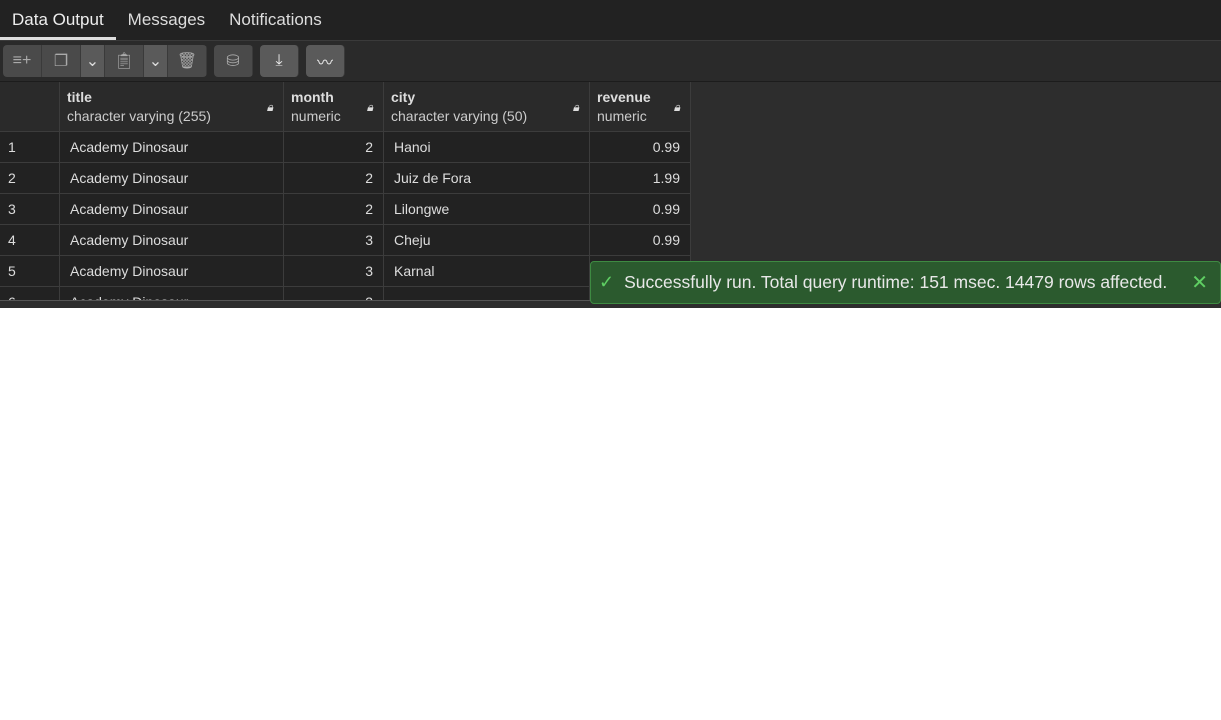 This screenshot has width=1221, height=720. I want to click on column-header-city: city character varying (50) 🔒︎, so click(487, 106).